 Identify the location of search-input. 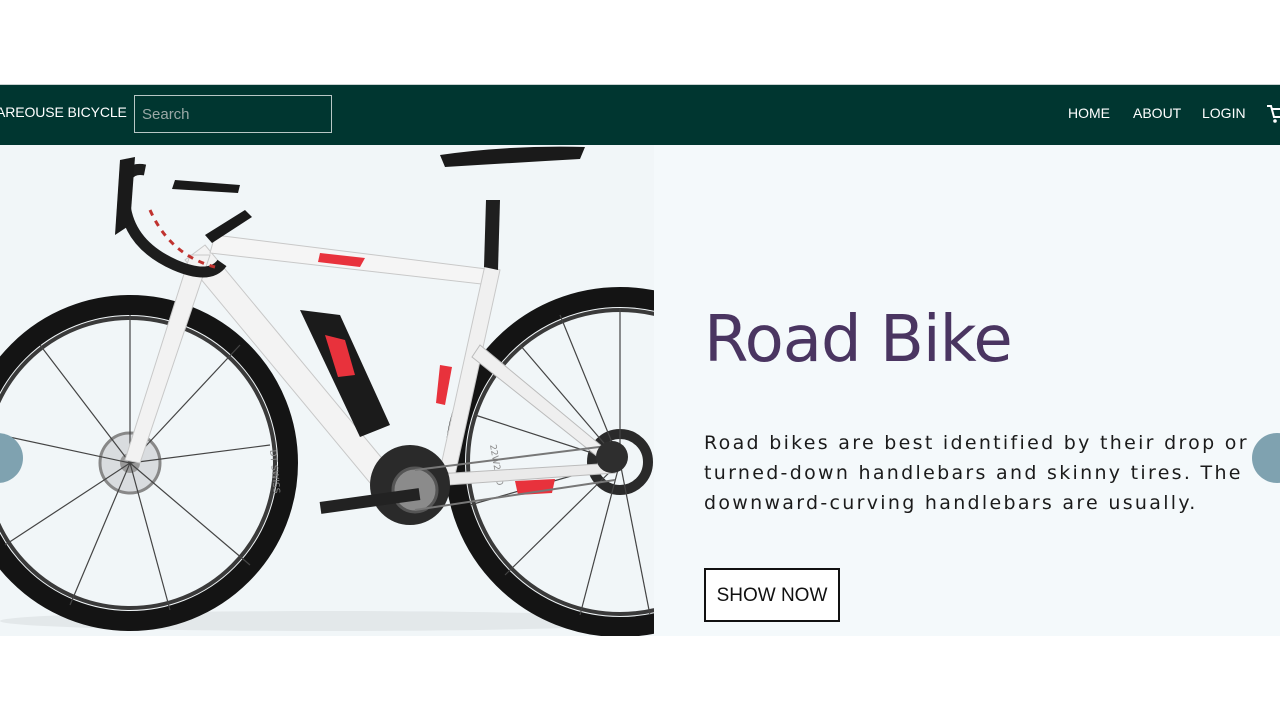
(233, 114).